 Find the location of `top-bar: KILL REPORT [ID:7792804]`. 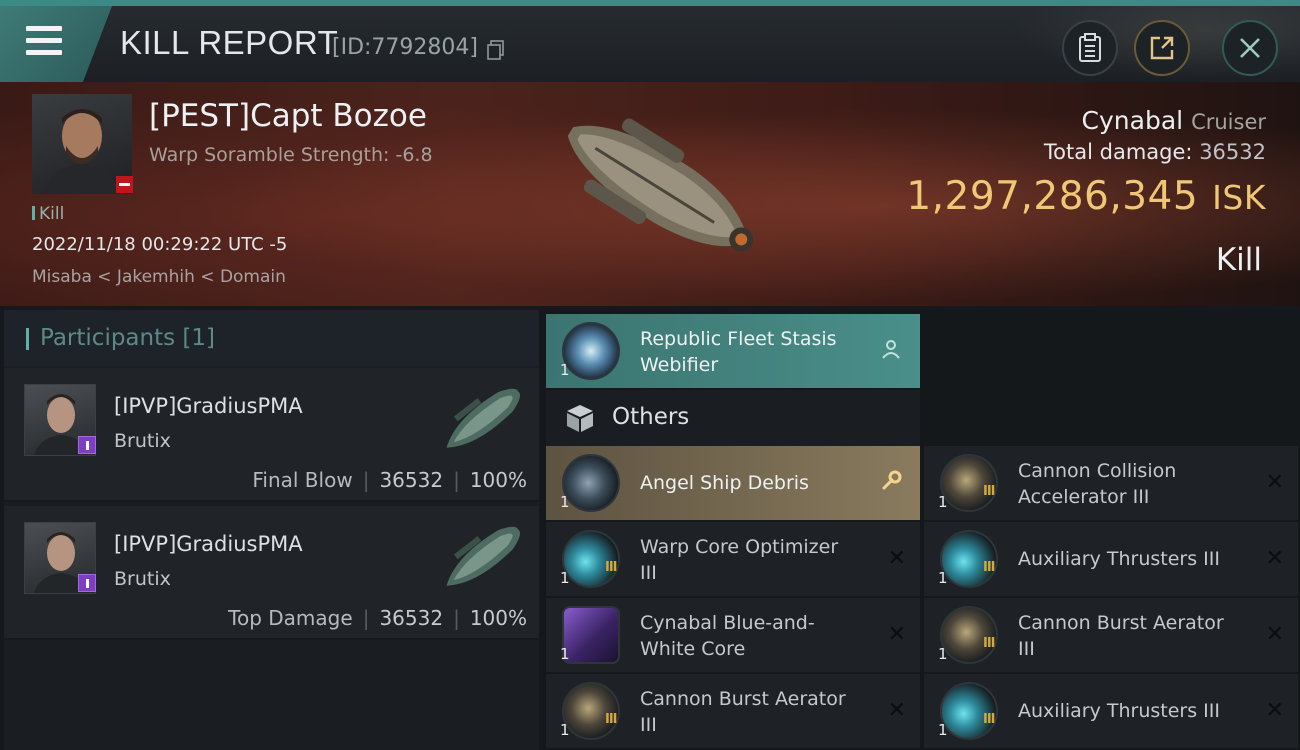

top-bar: KILL REPORT [ID:7792804] is located at coordinates (650, 44).